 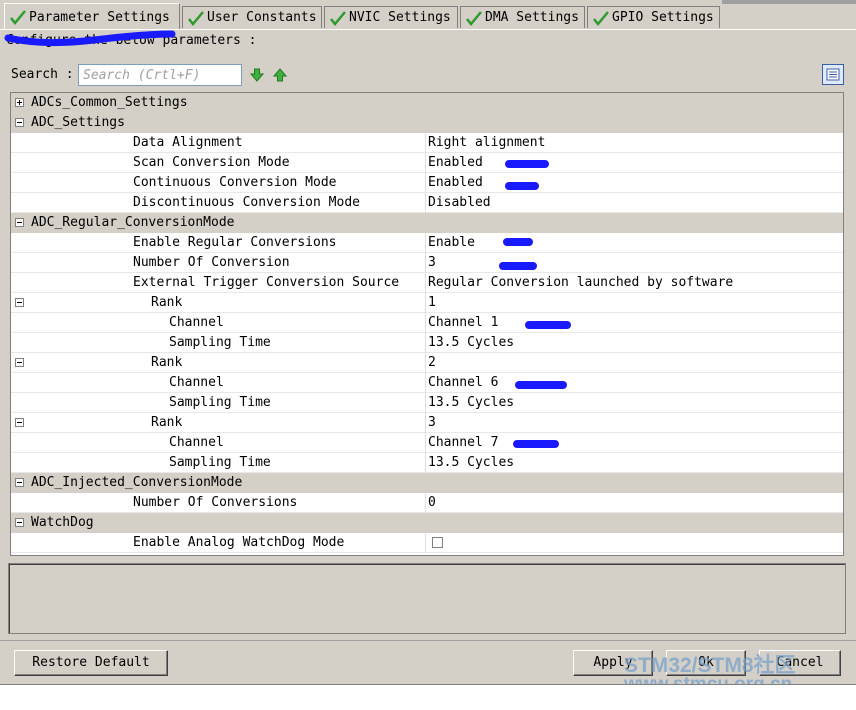 What do you see at coordinates (459, 202) in the screenshot?
I see `param-value: Disabled` at bounding box center [459, 202].